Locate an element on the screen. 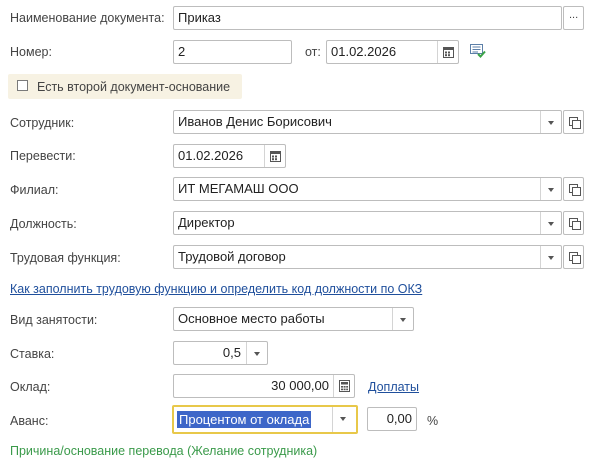 Image resolution: width=589 pixels, height=459 pixels. advance-method-value: Процентом от оклада is located at coordinates (244, 419).